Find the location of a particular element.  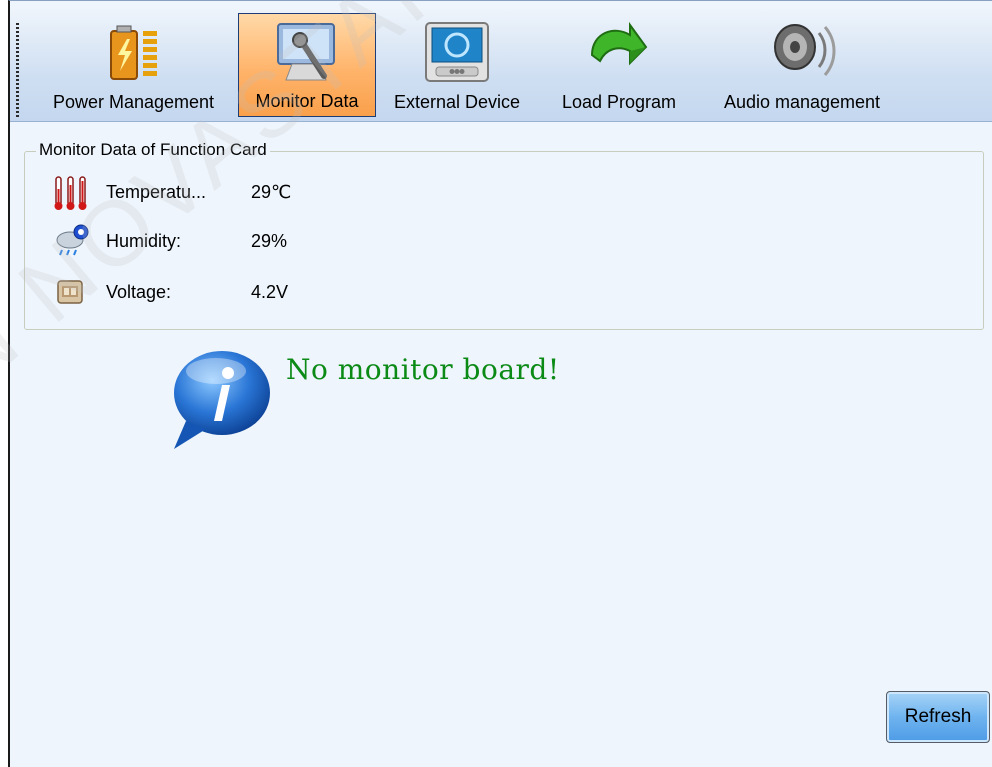

external-device-icon is located at coordinates (457, 52).